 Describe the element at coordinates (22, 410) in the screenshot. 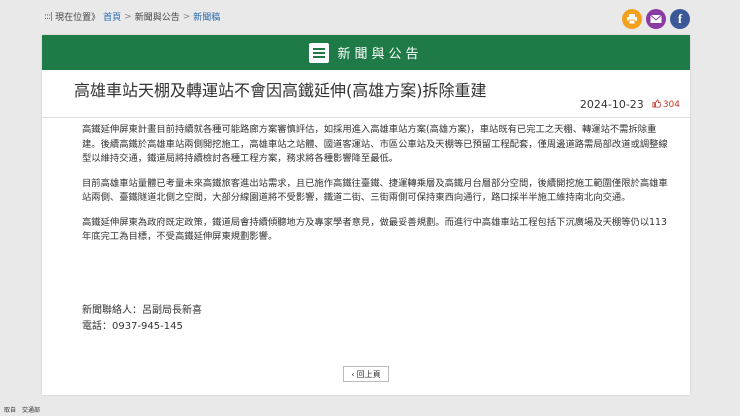

I see `status-bar-text: 取自 交通部` at that location.